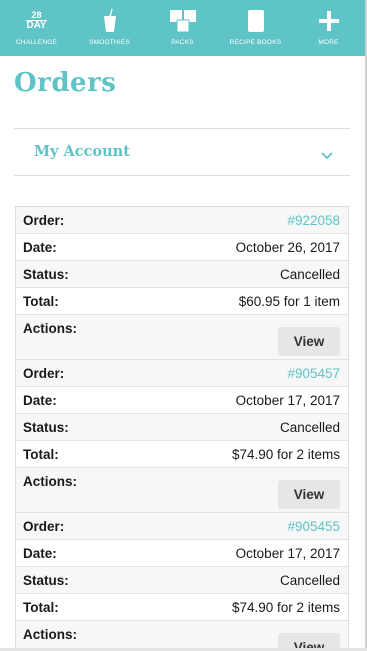  I want to click on order-number-row: Order: #922058, so click(182, 220).